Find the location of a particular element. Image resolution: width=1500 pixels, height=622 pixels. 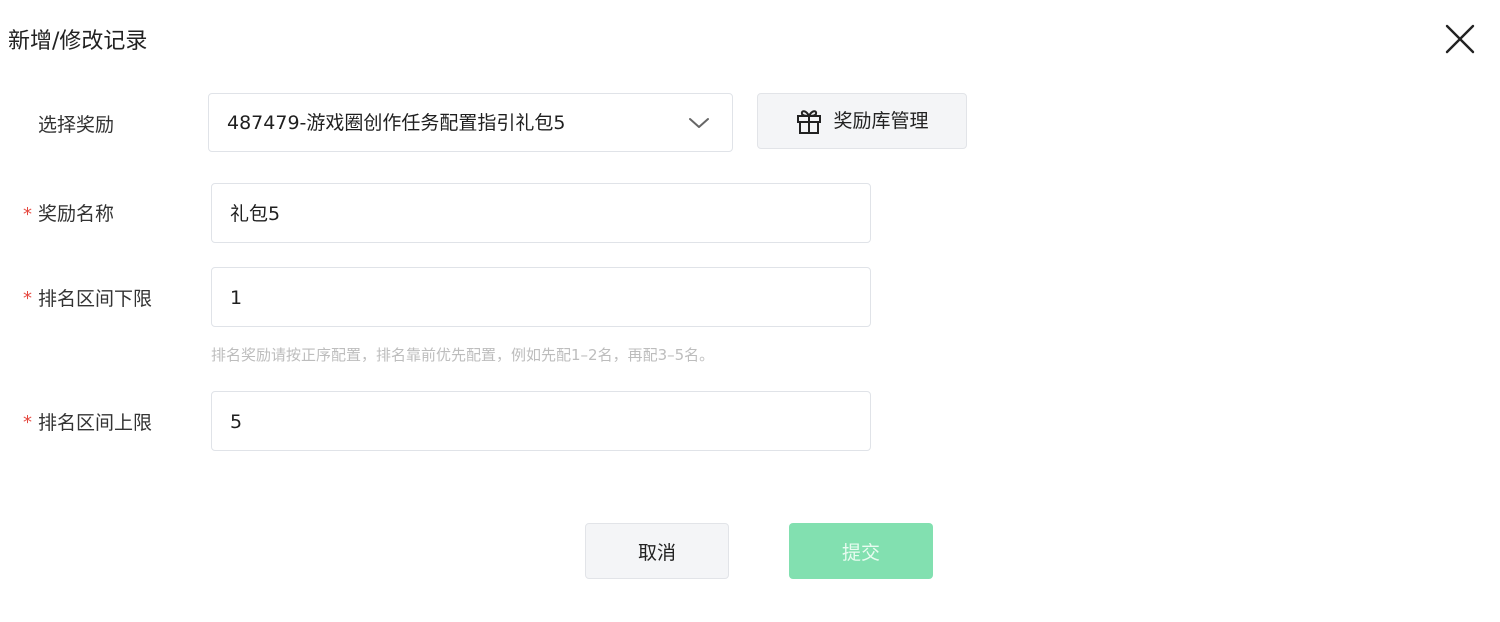

reward-name-value: 礼包5 is located at coordinates (255, 214).